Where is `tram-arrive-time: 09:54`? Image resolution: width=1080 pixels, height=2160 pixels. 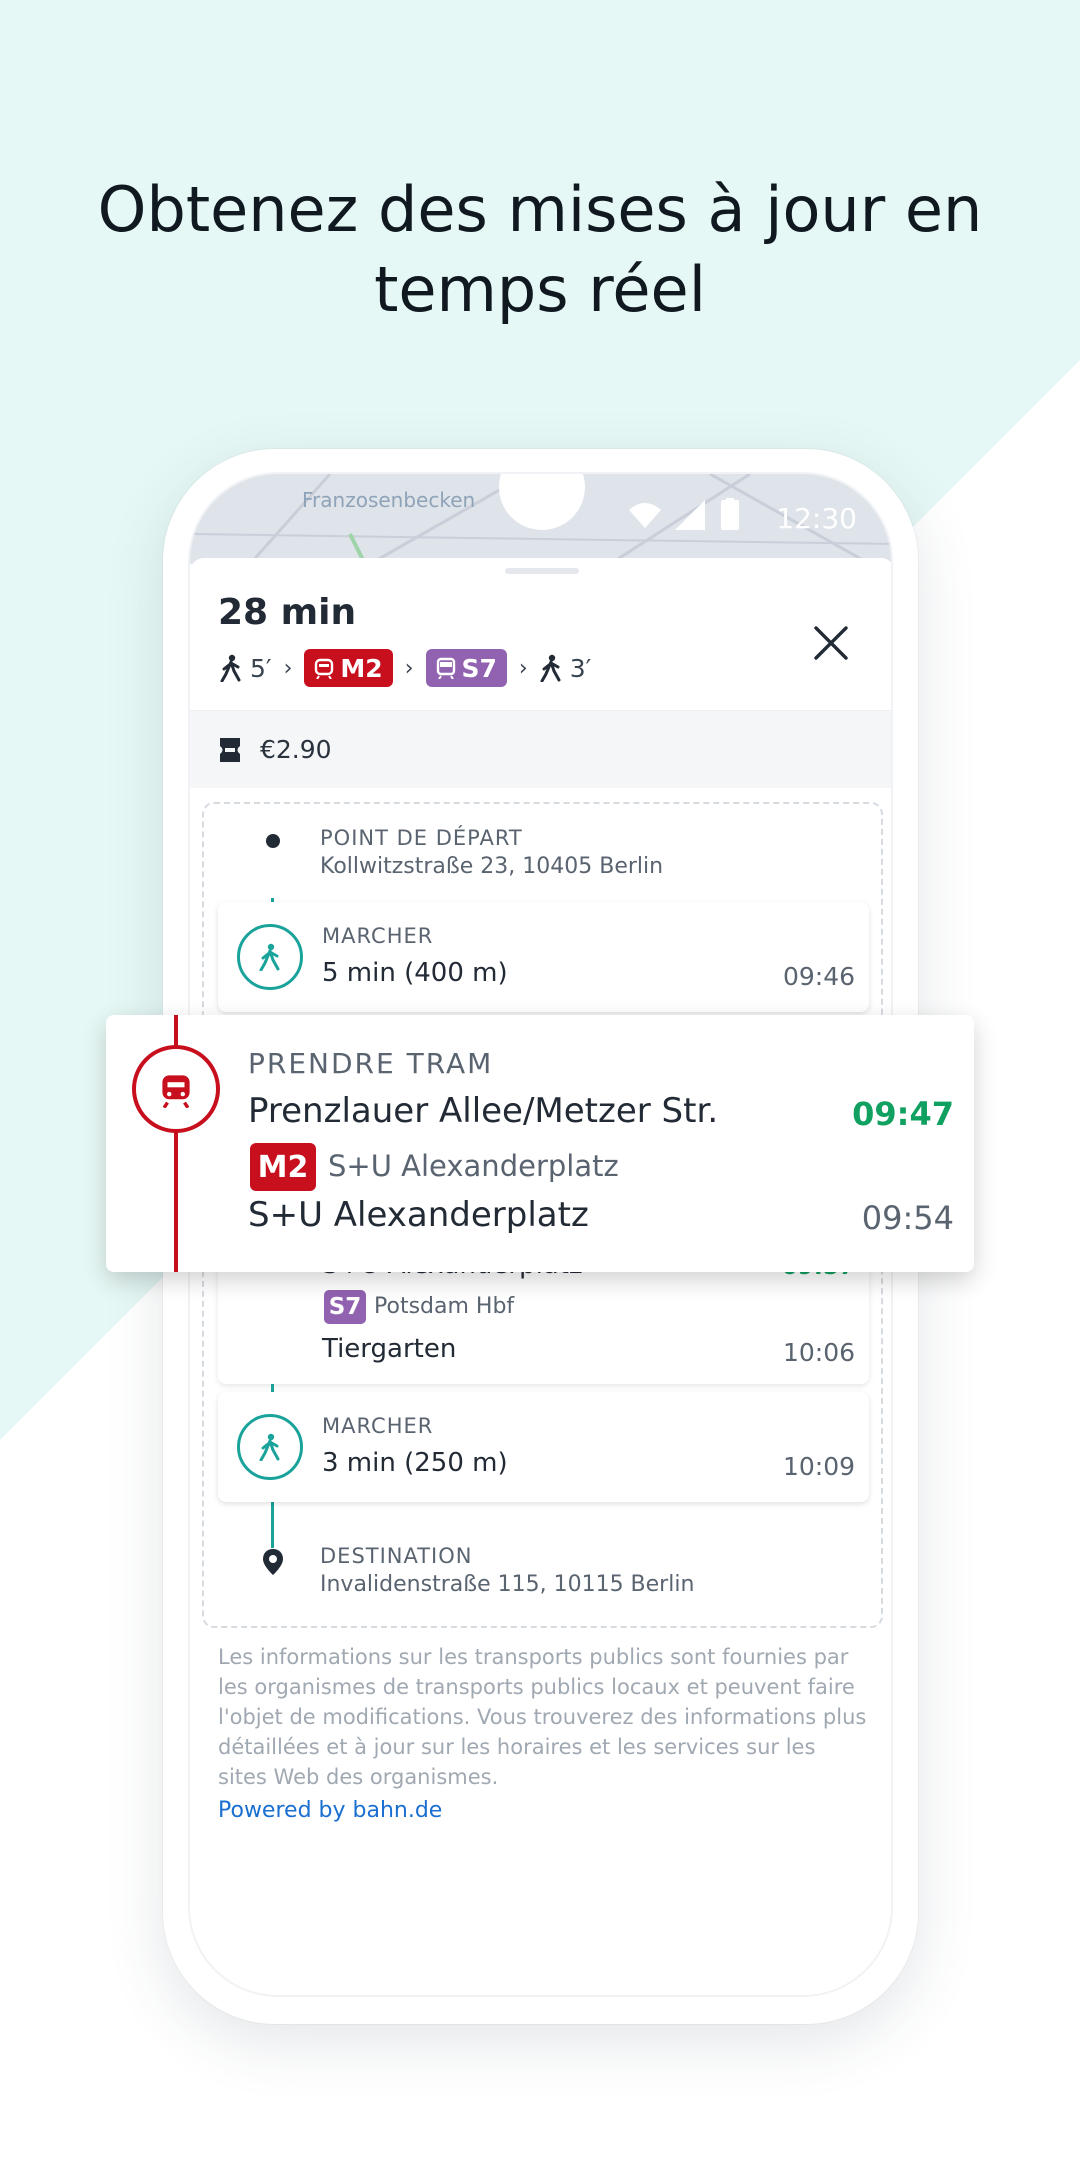
tram-arrive-time: 09:54 is located at coordinates (907, 1218).